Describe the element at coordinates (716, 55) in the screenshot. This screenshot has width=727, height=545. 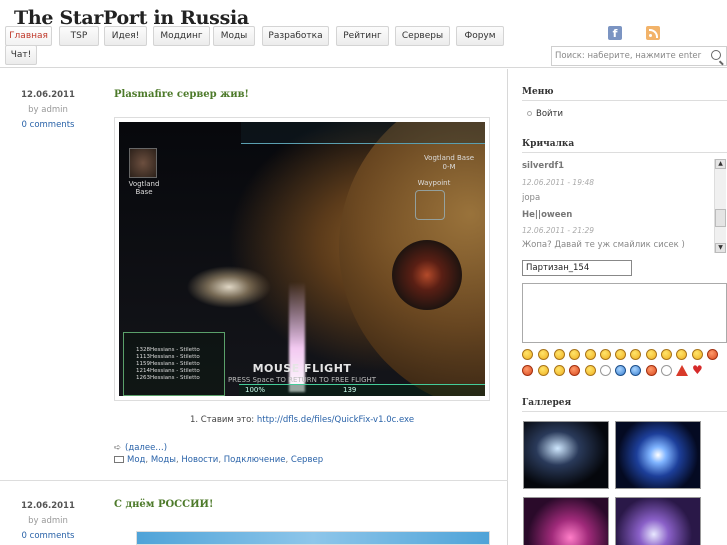
I see `search-icon` at that location.